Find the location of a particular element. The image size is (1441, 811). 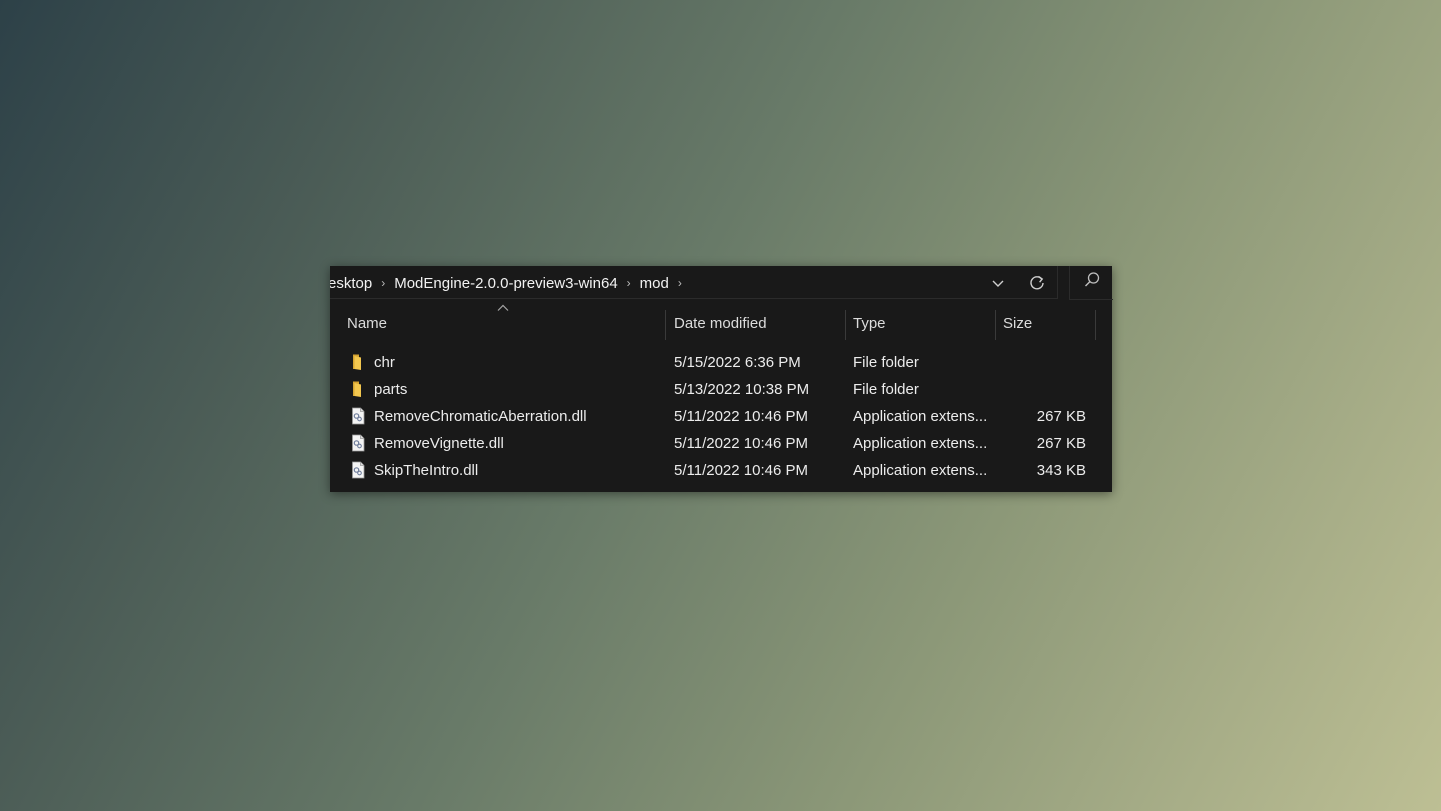

sort-ascending-icon is located at coordinates (503, 307).